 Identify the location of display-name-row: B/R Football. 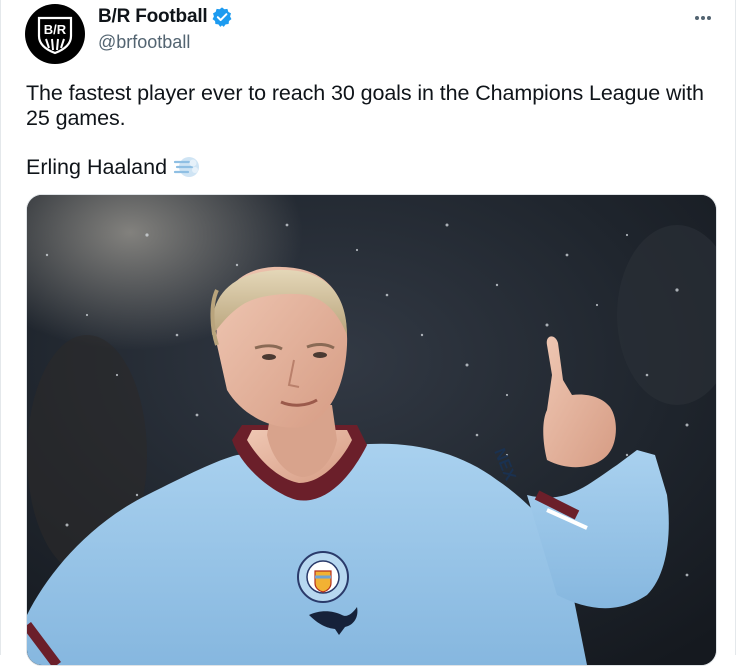
(165, 17).